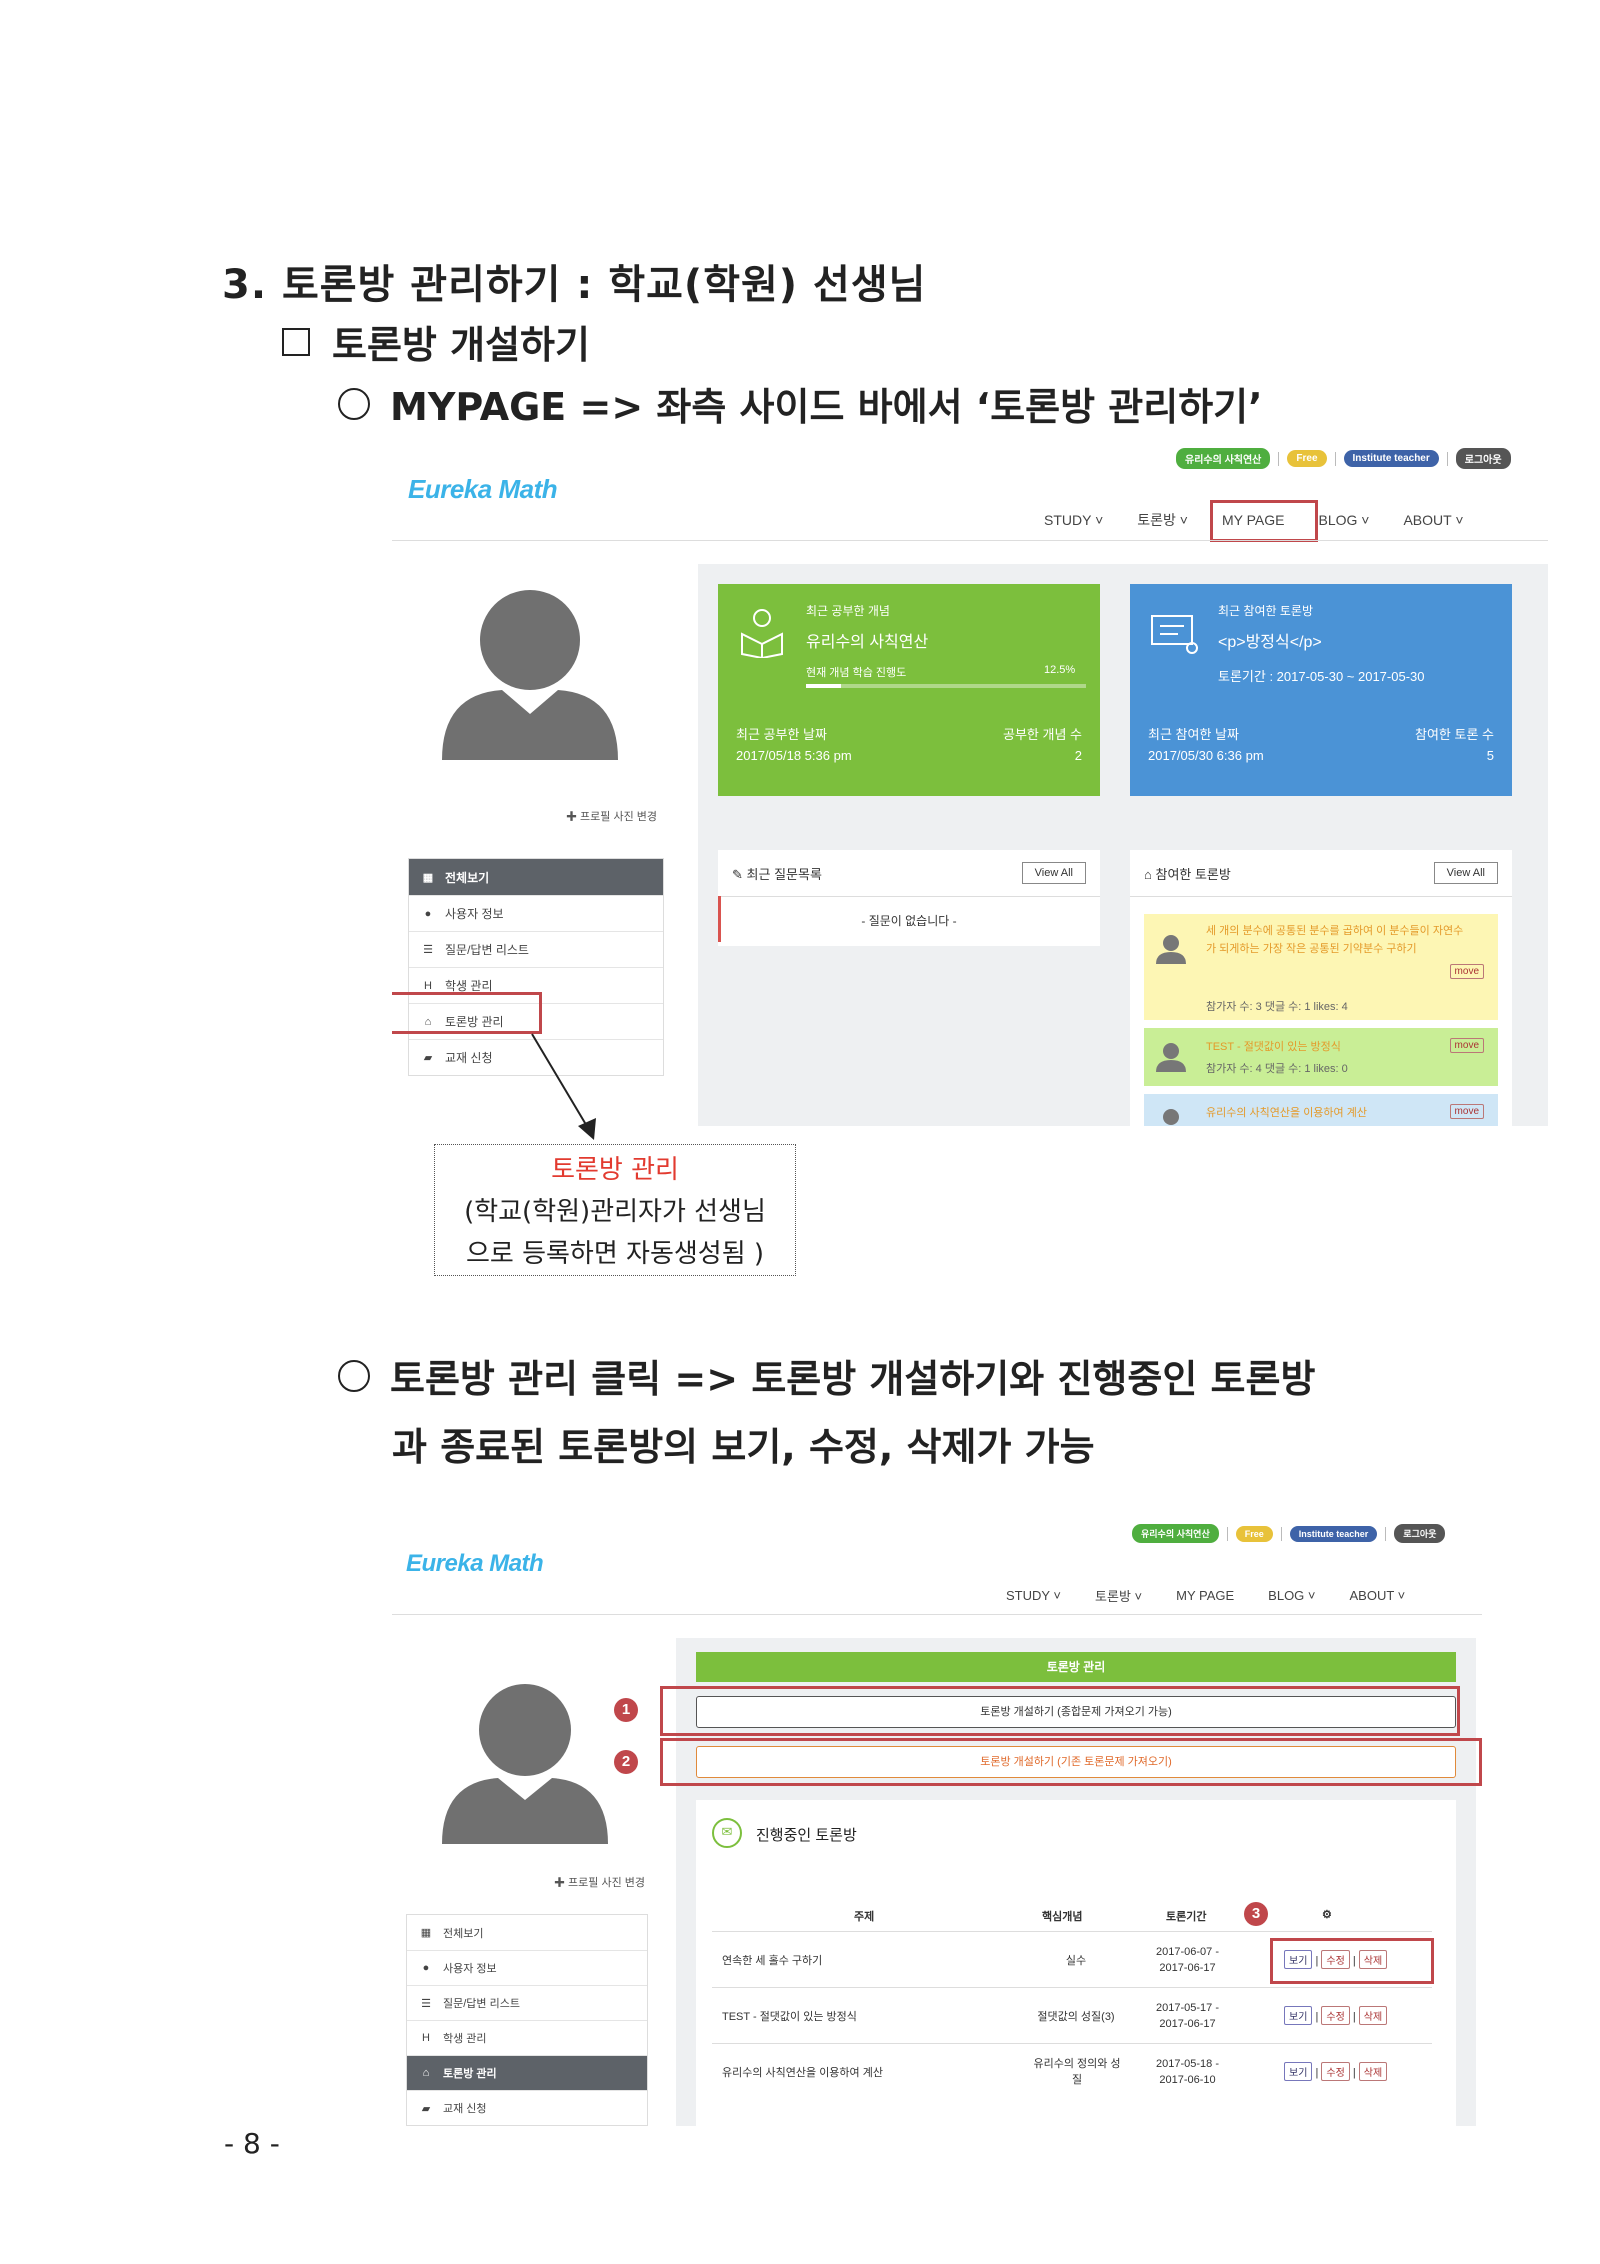 The image size is (1600, 2264). Describe the element at coordinates (1352, 1961) in the screenshot. I see `highlight-actions` at that location.